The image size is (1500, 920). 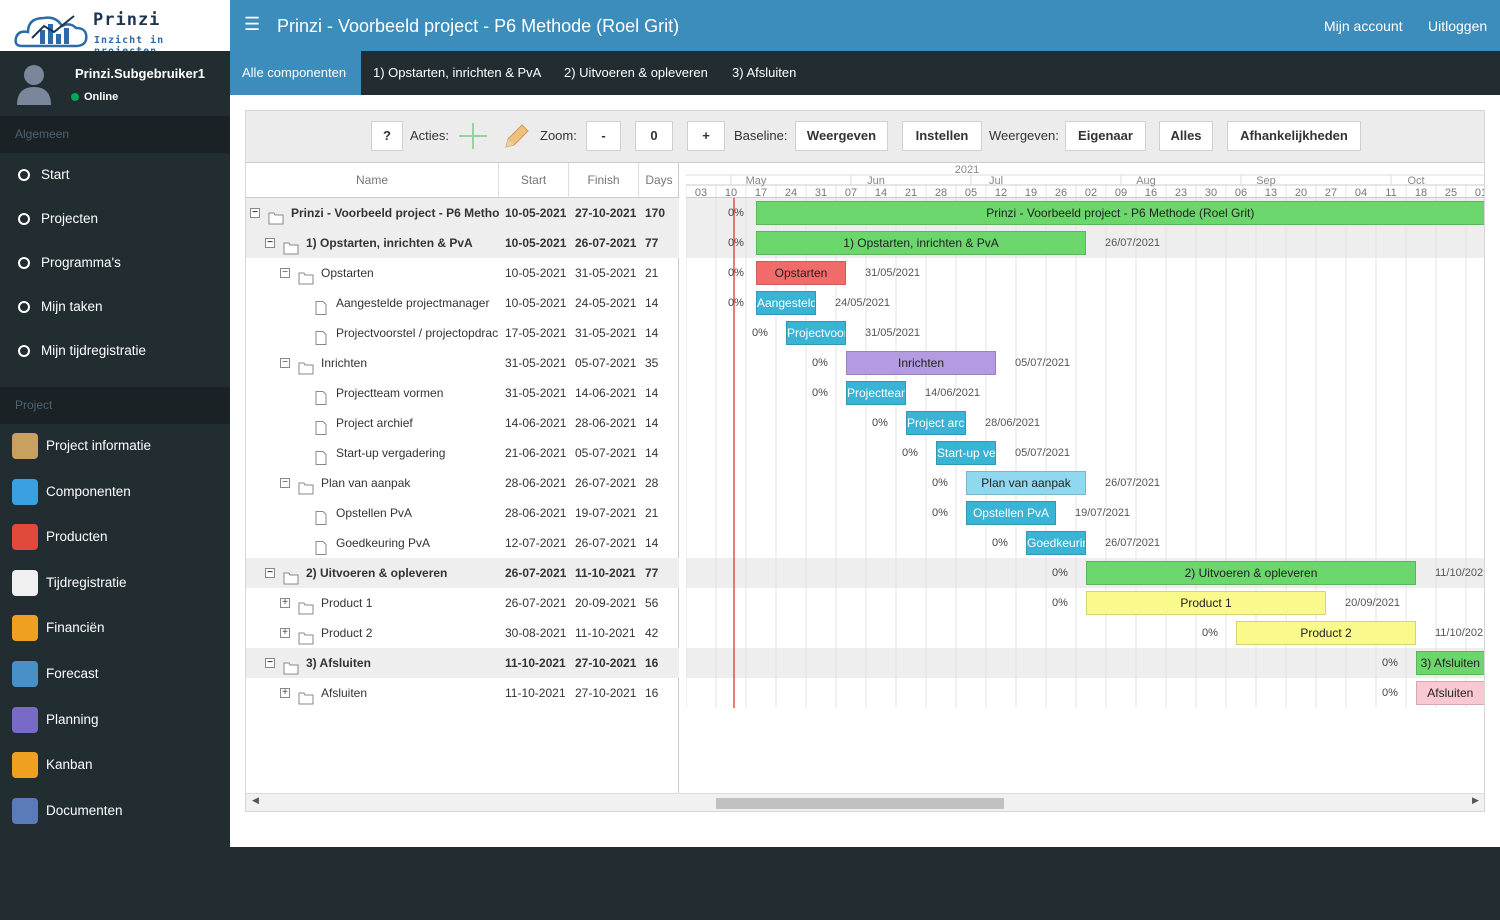 What do you see at coordinates (115, 720) in the screenshot?
I see `sidebar-project-item-6: Planning` at bounding box center [115, 720].